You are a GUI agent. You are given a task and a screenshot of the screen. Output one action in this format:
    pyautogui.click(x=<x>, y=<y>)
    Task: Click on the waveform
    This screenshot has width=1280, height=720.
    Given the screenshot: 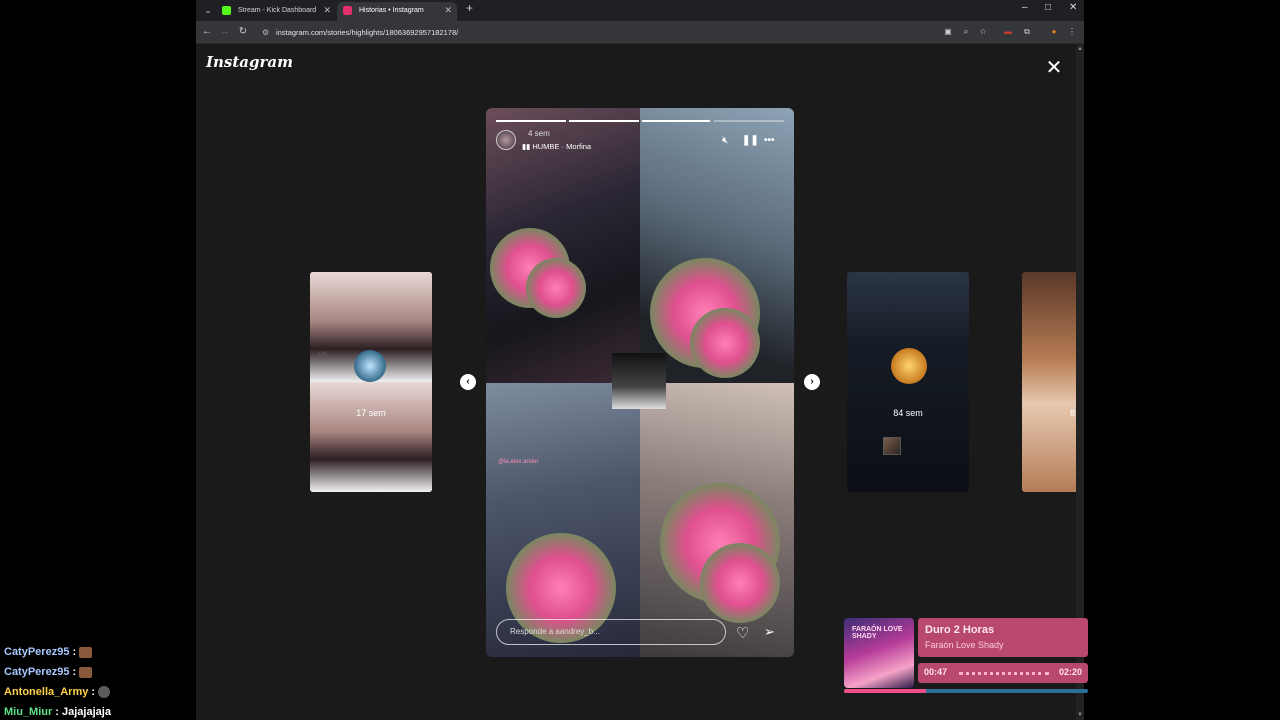 What is the action you would take?
    pyautogui.click(x=1004, y=673)
    